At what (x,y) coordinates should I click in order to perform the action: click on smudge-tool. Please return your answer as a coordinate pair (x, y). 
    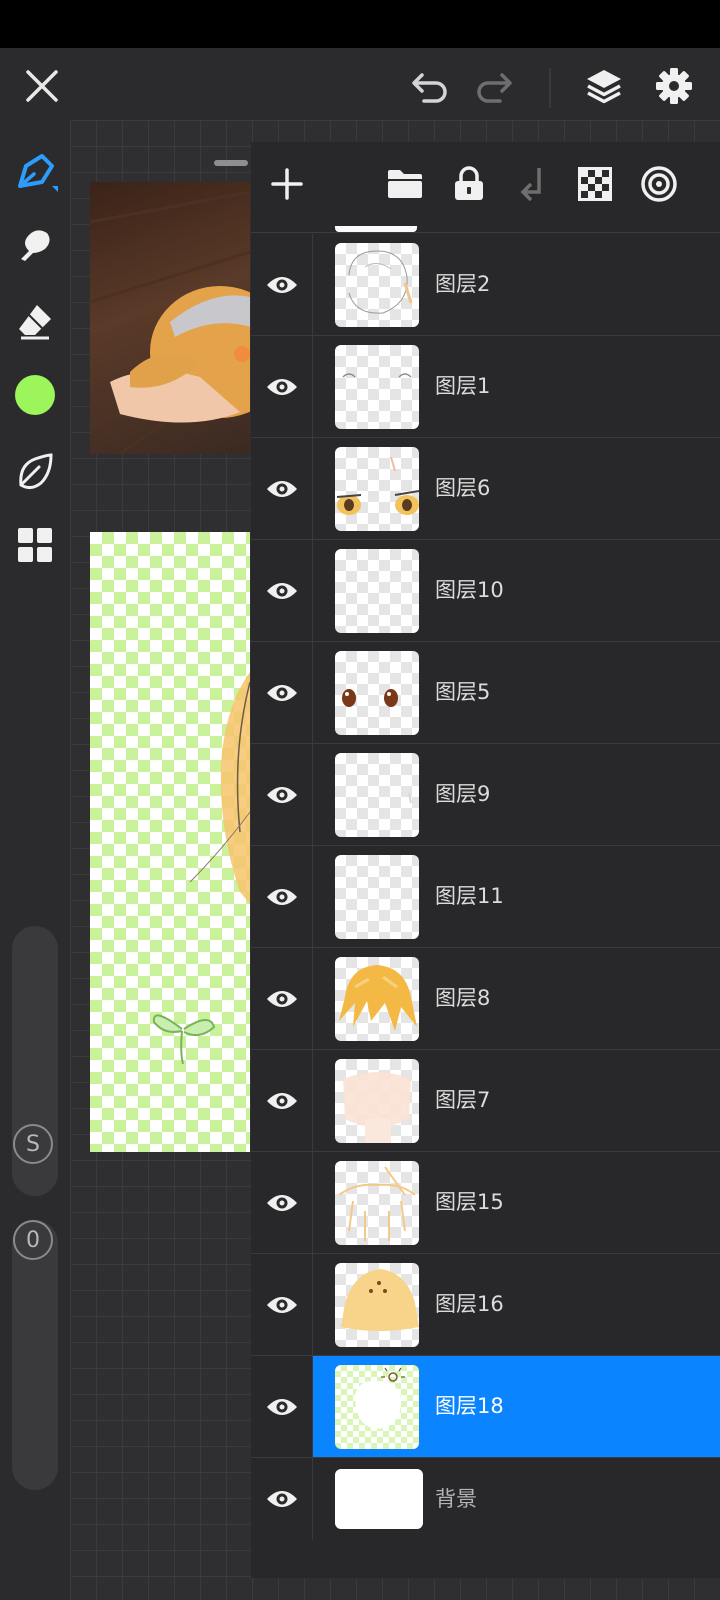
    Looking at the image, I should click on (35, 245).